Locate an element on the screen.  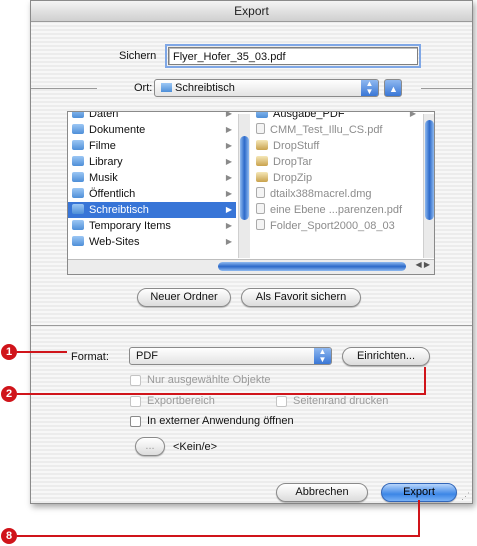
list-item-label: CMM_Test_Illu_CS.pdf is located at coordinates (326, 130).